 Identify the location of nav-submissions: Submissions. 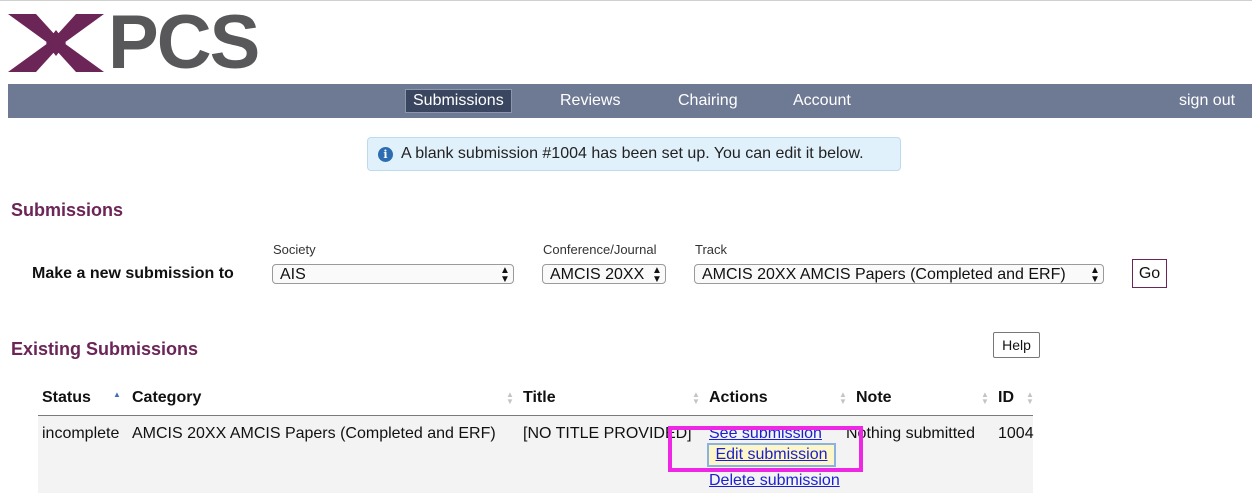
(458, 101).